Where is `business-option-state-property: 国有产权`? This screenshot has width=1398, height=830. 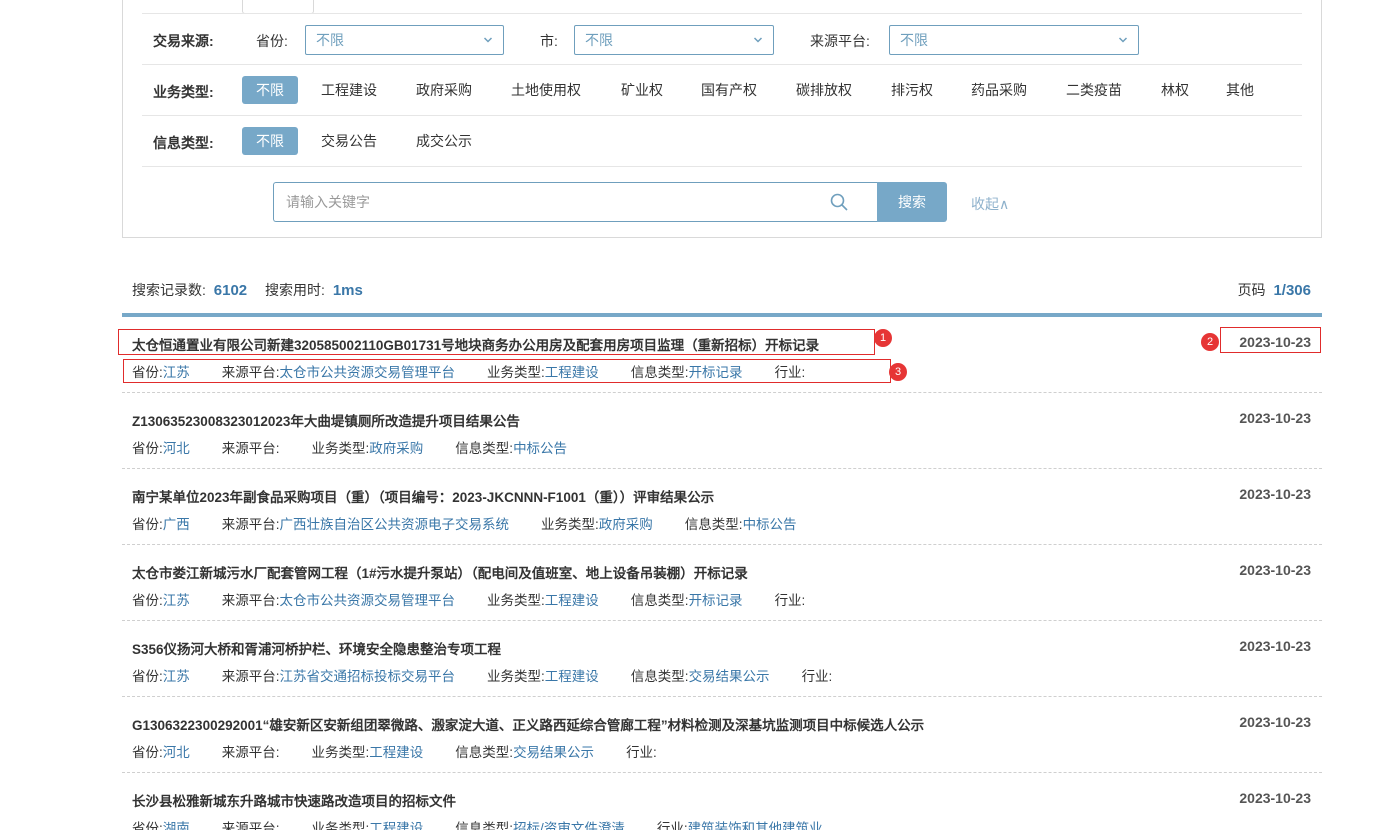
business-option-state-property: 国有产权 is located at coordinates (729, 90).